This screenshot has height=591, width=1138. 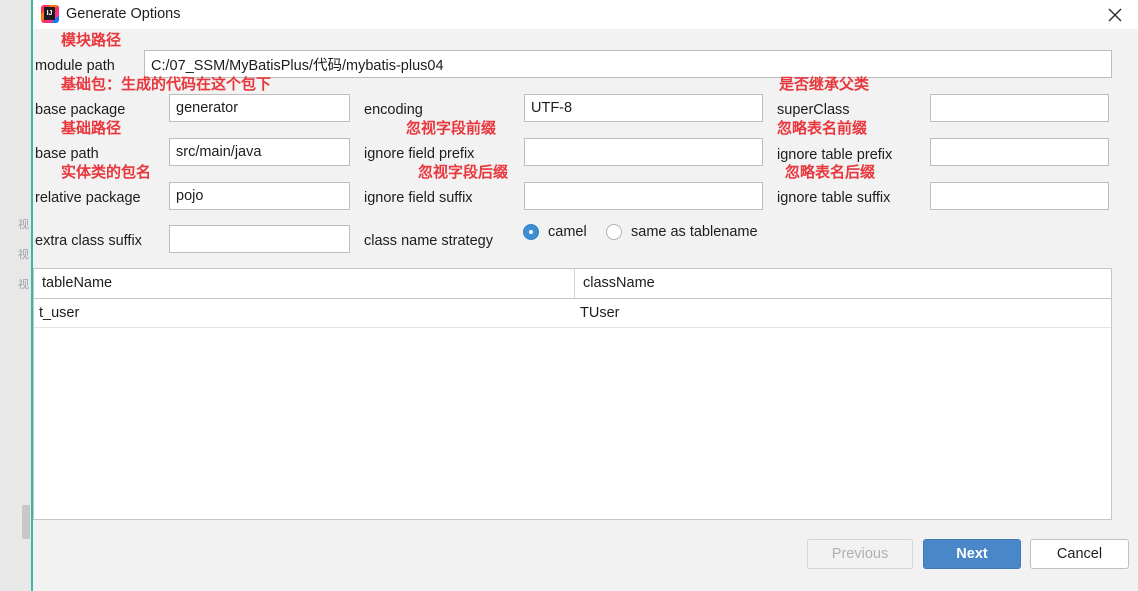 What do you see at coordinates (88, 241) in the screenshot?
I see `label-extra-class-suffix: extra class suffix` at bounding box center [88, 241].